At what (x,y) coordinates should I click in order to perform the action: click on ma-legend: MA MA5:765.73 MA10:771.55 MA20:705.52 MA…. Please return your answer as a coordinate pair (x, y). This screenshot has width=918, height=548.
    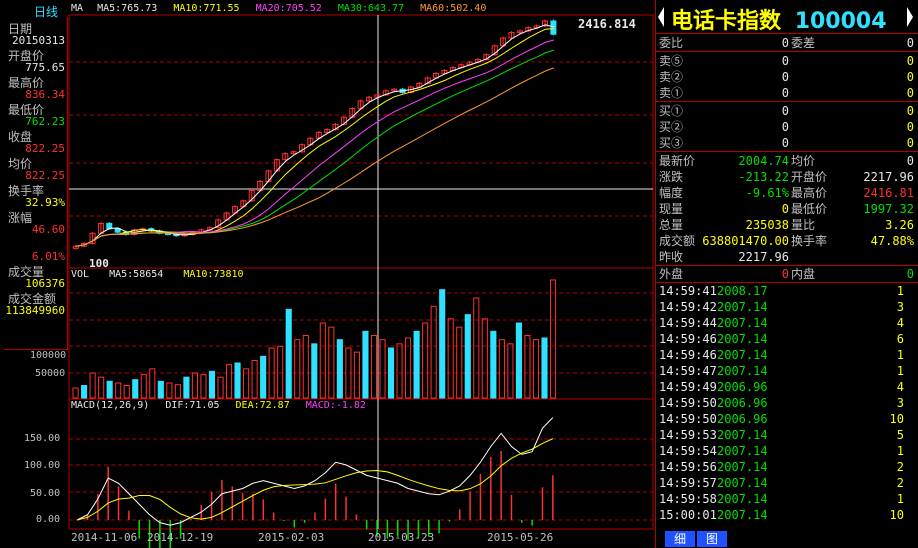
    Looking at the image, I should click on (278, 8).